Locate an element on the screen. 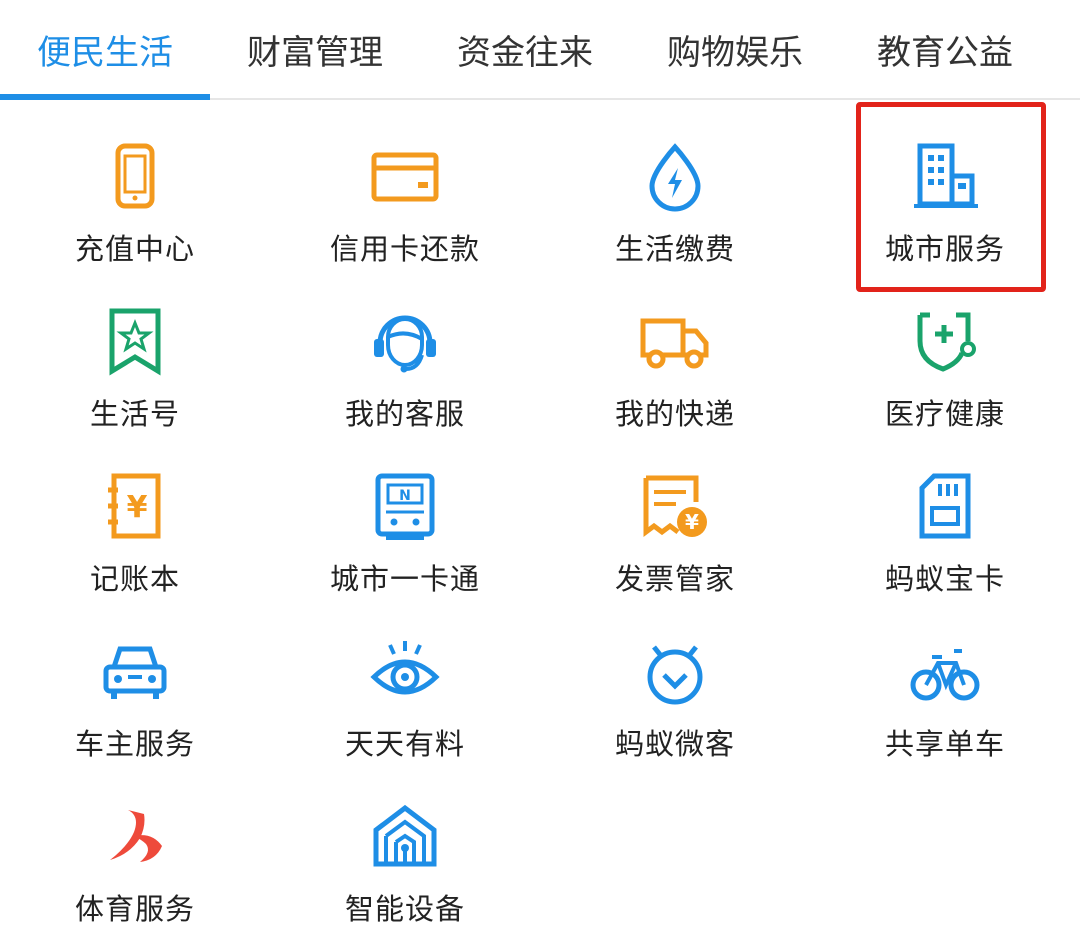 This screenshot has height=952, width=1080. service-label: 发票管家 is located at coordinates (674, 579).